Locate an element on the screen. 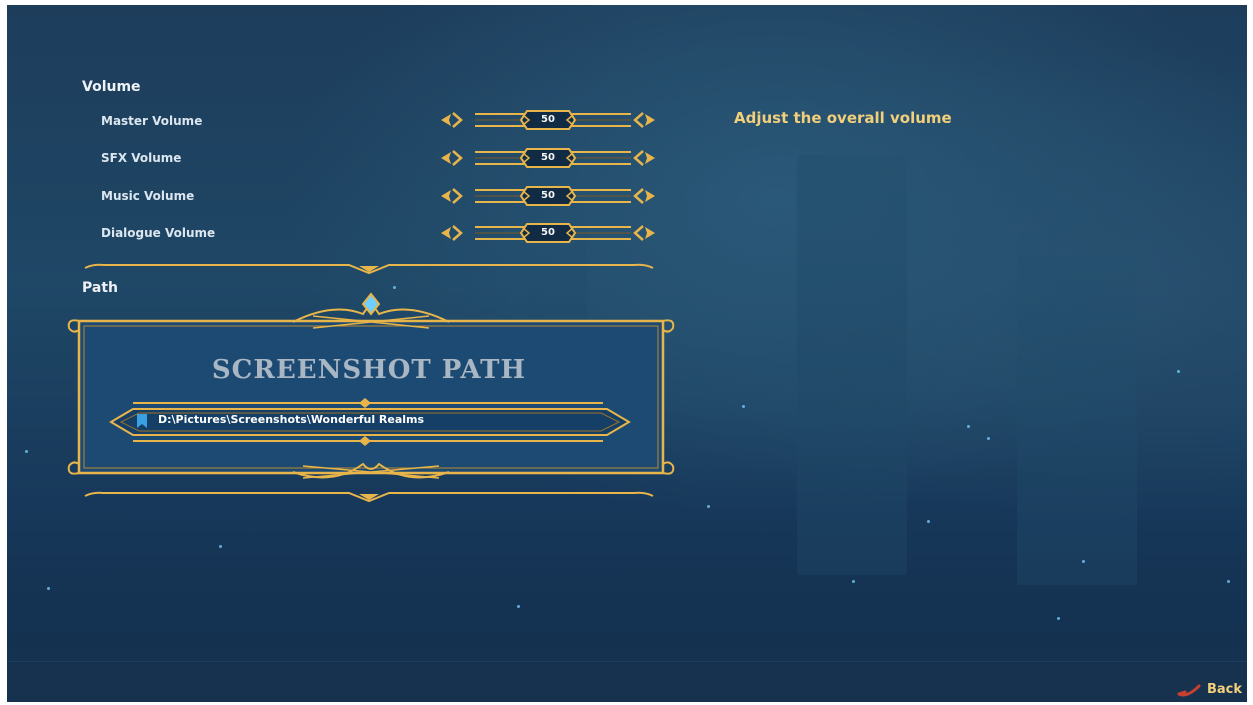  dialogue-volume-label: Dialogue Volume is located at coordinates (158, 233).